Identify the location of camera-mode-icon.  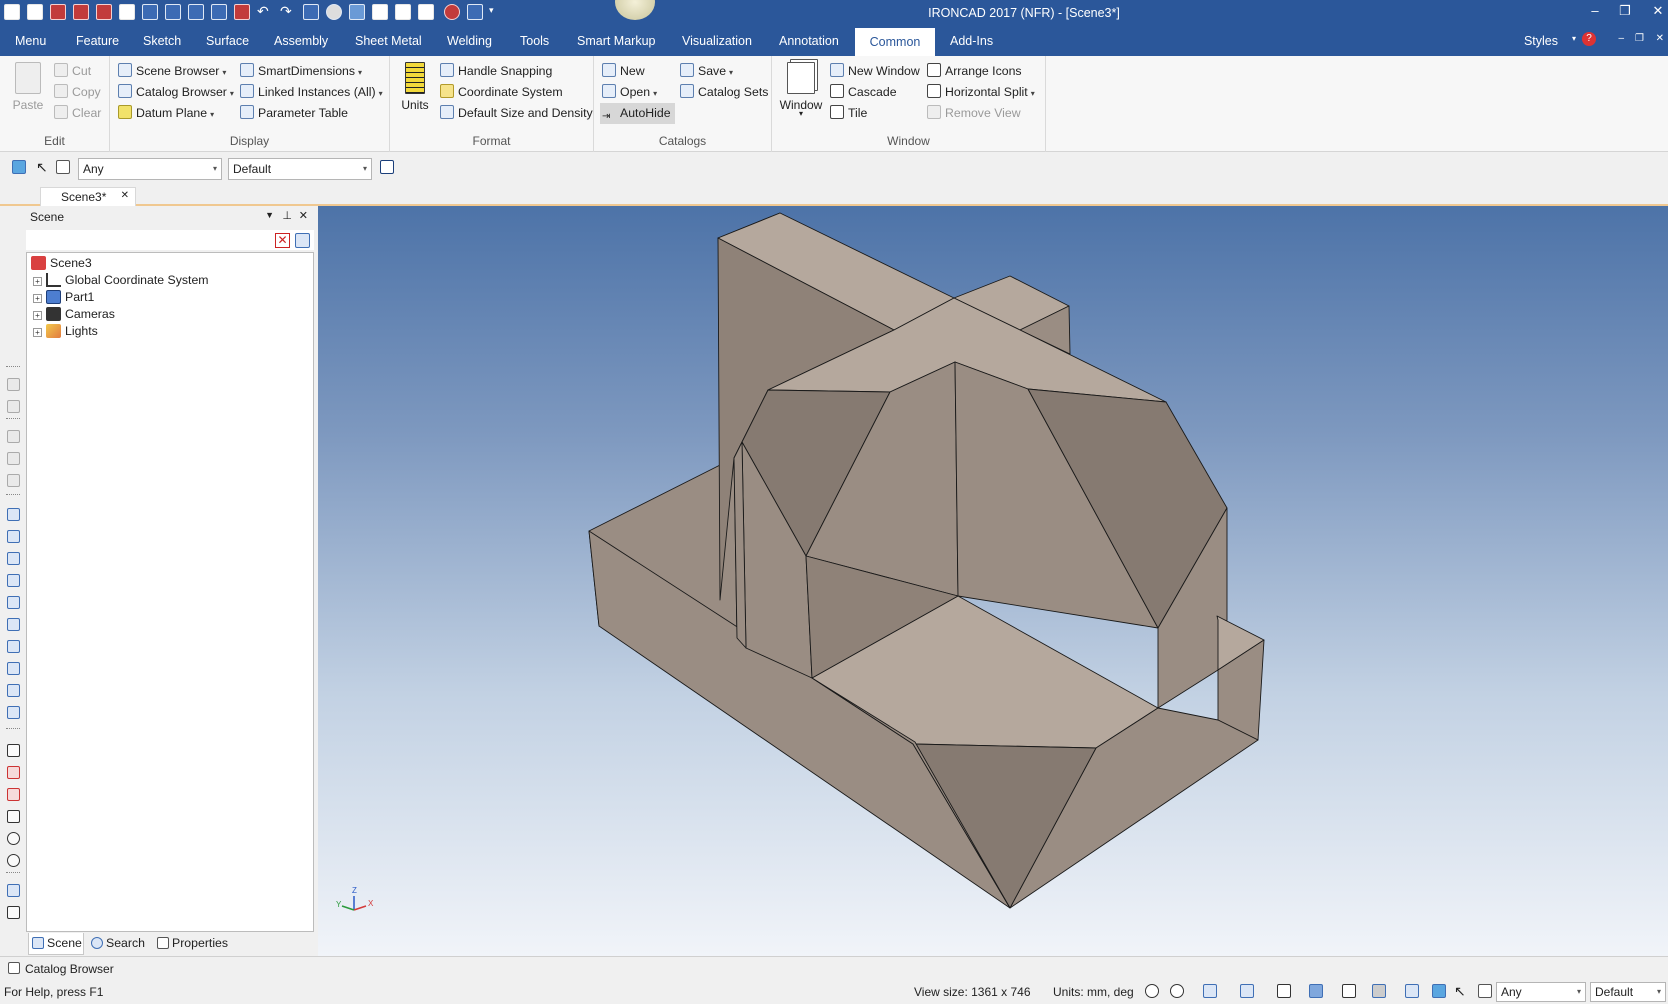
(1316, 991).